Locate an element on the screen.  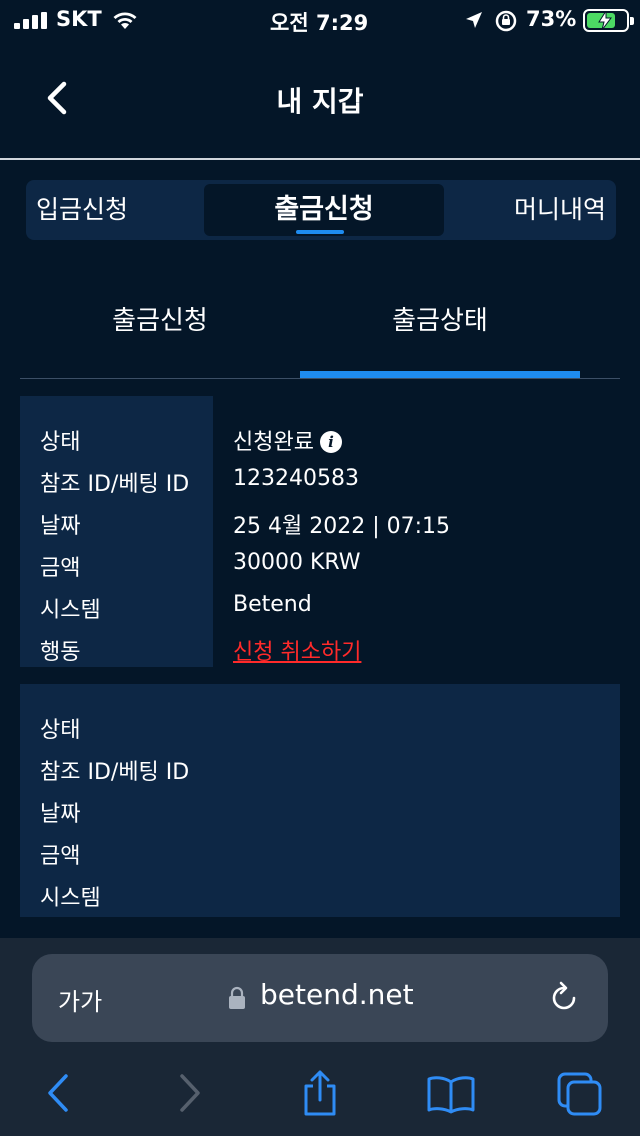
wifi-icon is located at coordinates (125, 20).